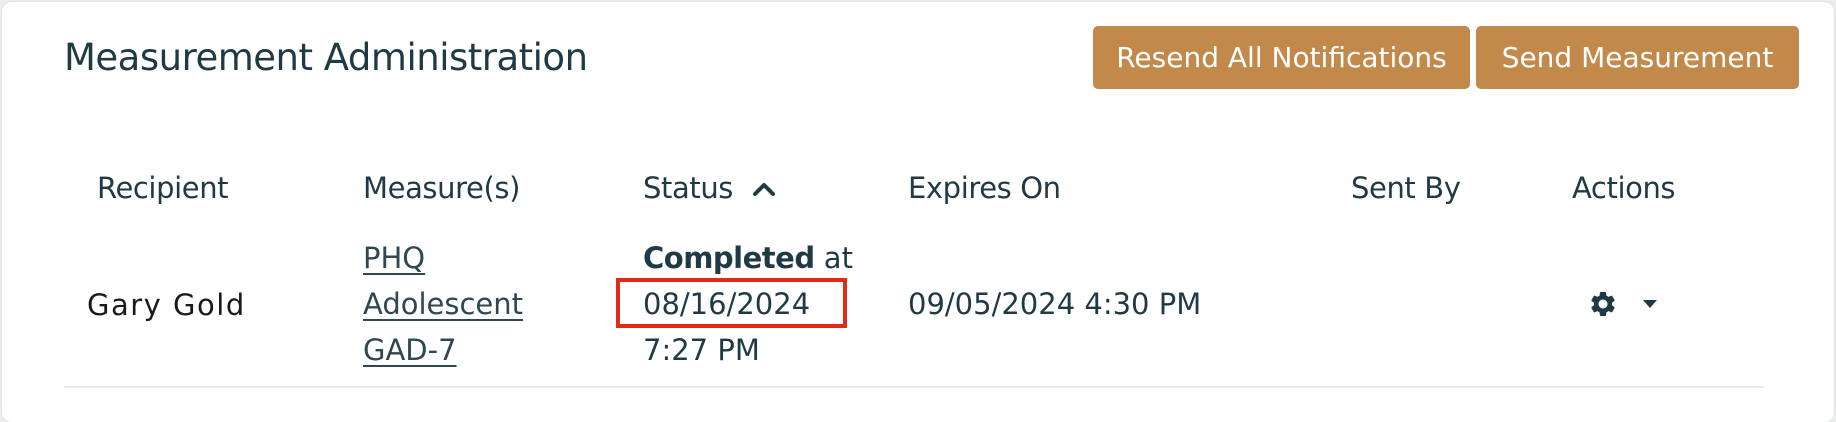 This screenshot has height=422, width=1836. I want to click on status-time: 7:27 PM, so click(701, 350).